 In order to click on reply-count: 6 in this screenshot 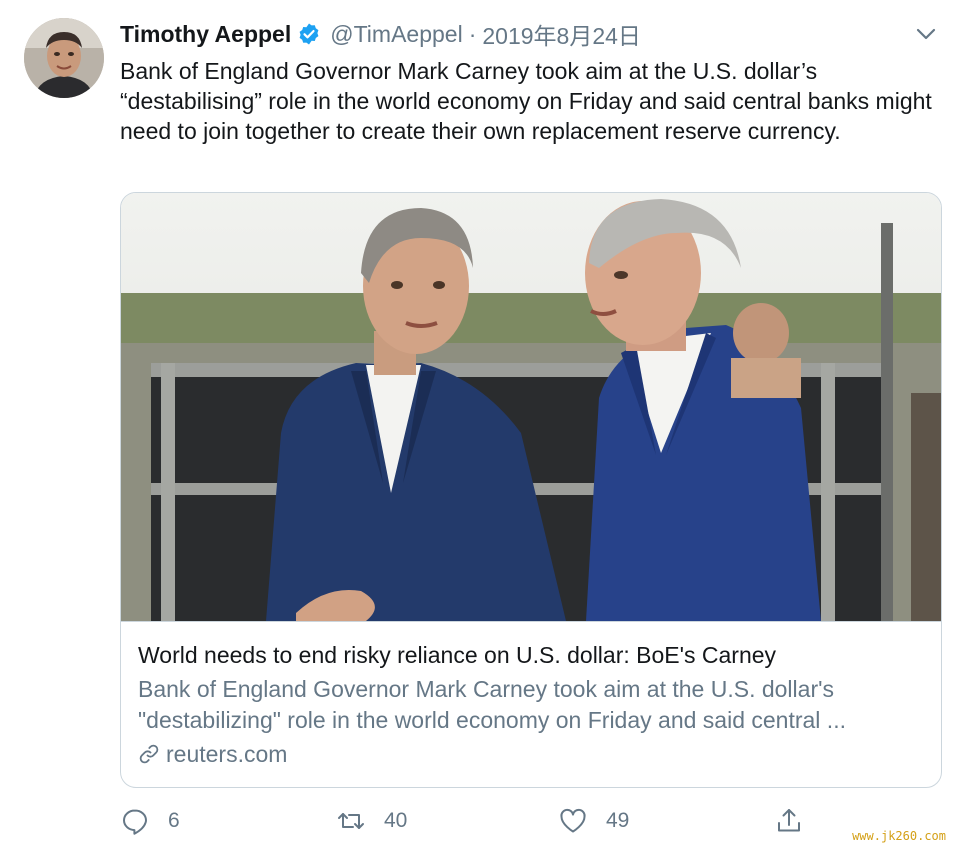, I will do `click(174, 820)`.